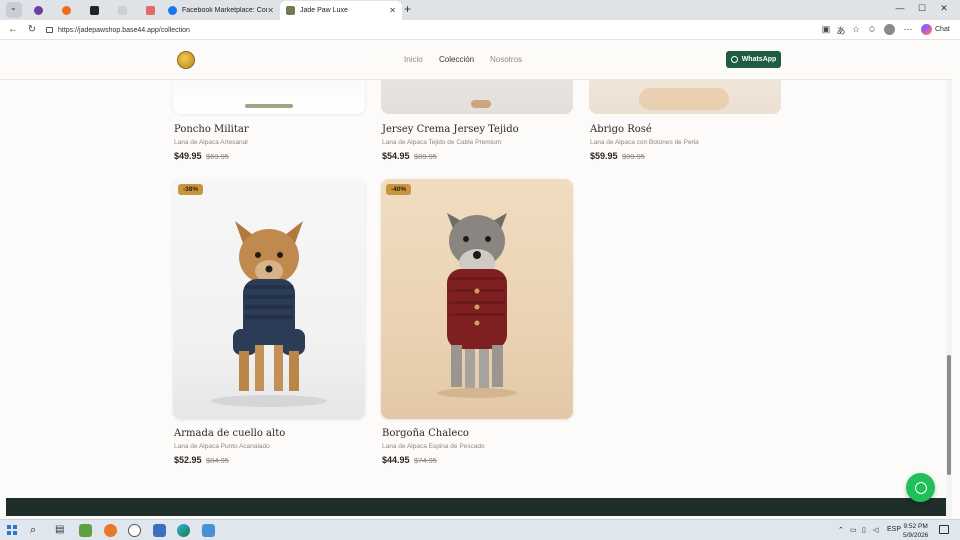 This screenshot has width=960, height=540. What do you see at coordinates (217, 156) in the screenshot?
I see `product-old-price: $69.95` at bounding box center [217, 156].